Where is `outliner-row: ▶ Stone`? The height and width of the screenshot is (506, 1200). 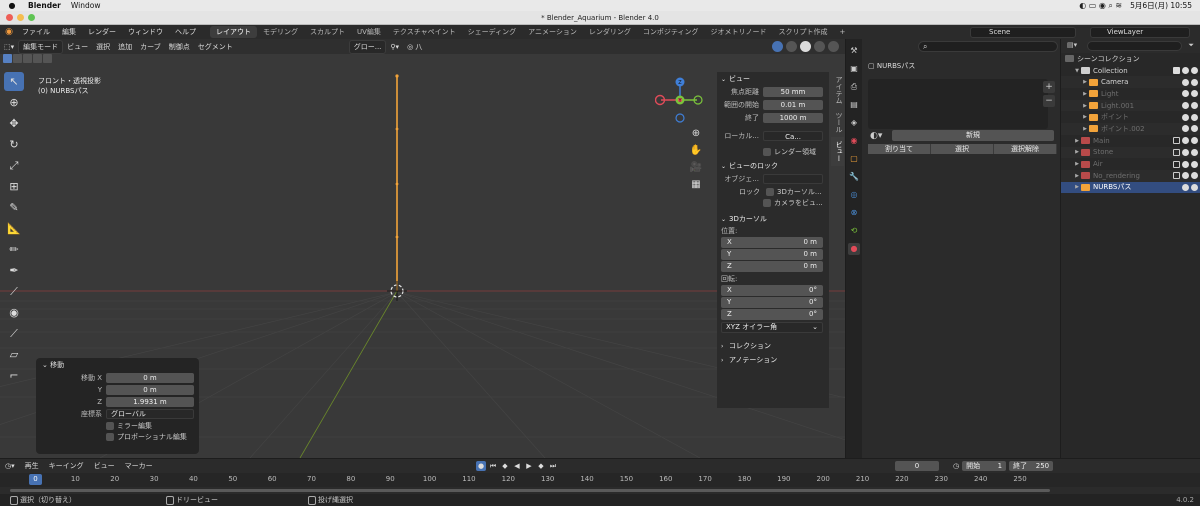
outliner-row: ▶ Stone is located at coordinates (1130, 152).